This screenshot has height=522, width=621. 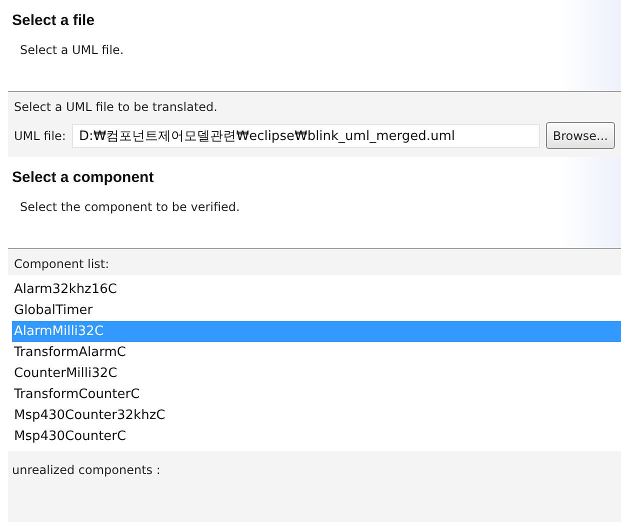 What do you see at coordinates (316, 394) in the screenshot?
I see `list-item: TransformCounterC` at bounding box center [316, 394].